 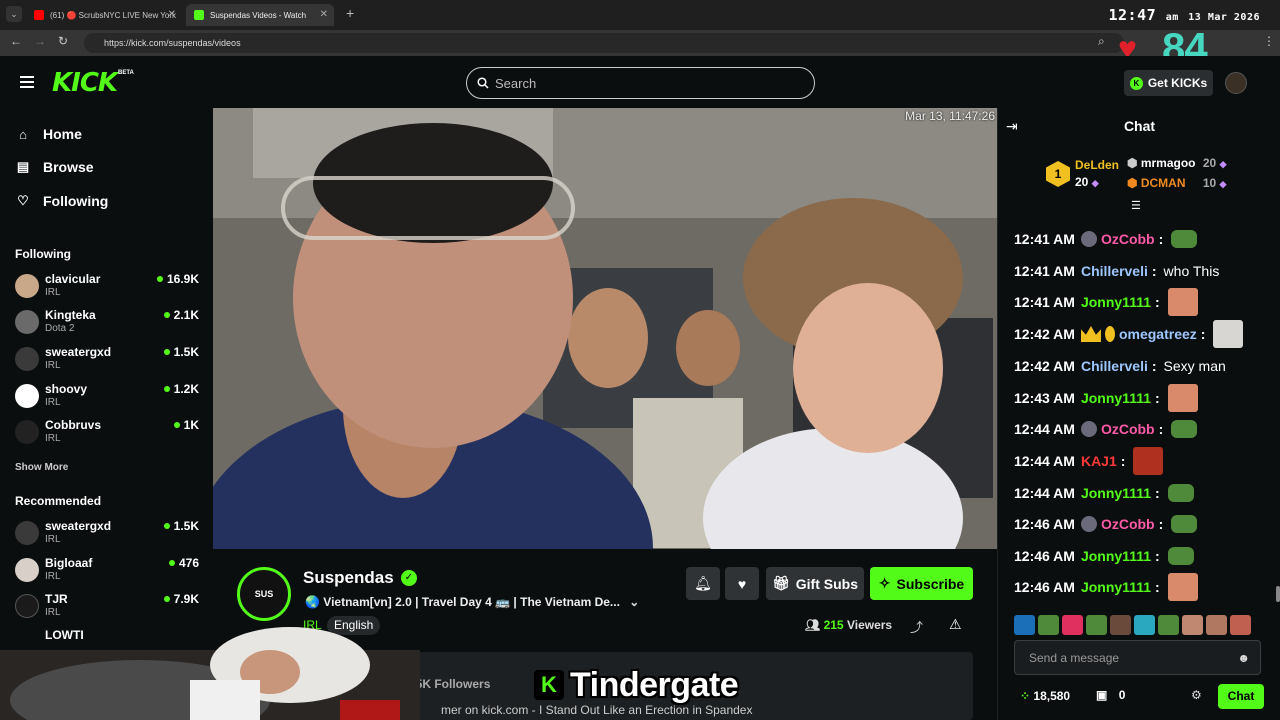 I want to click on clock-overlay: 12:47 am 13 Mar 2026, so click(x=1185, y=15).